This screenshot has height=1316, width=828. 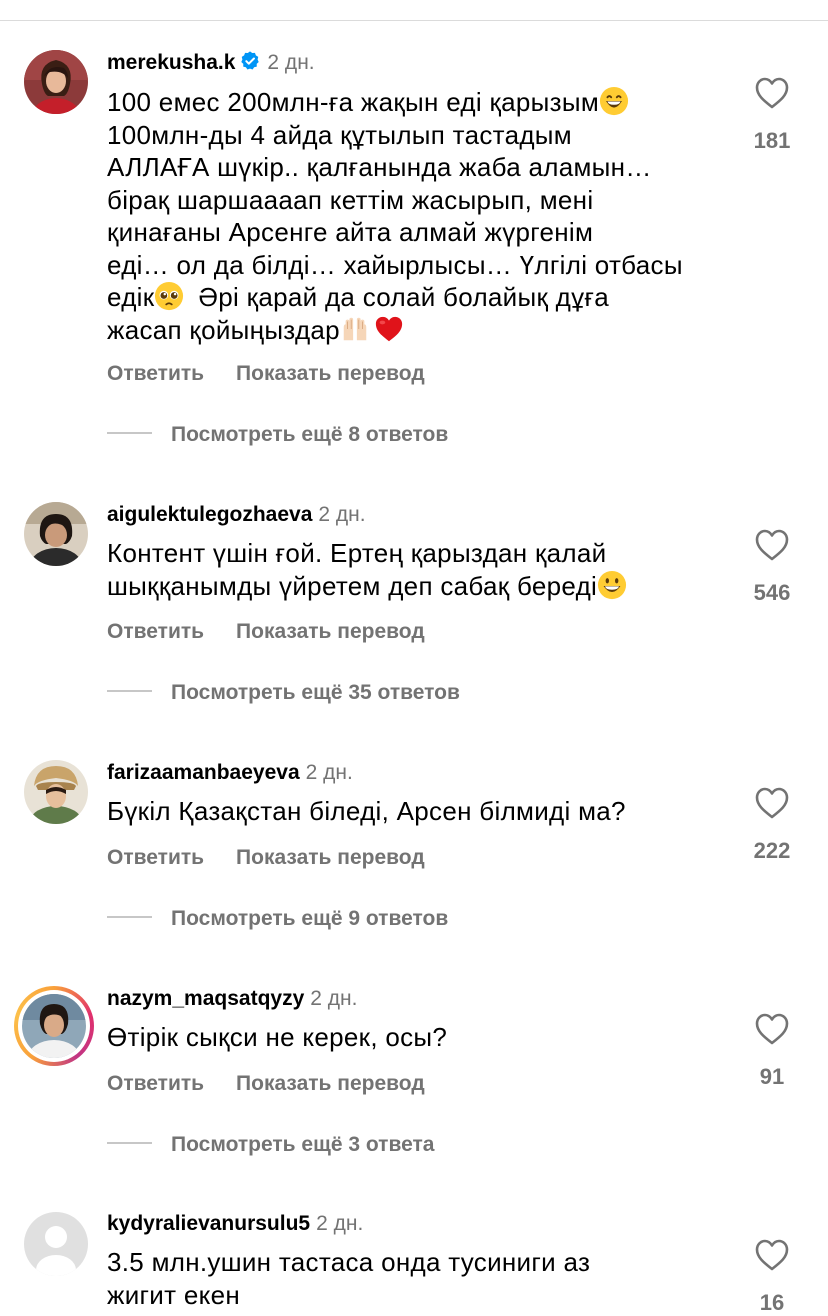 I want to click on comment-line: жигит екен, so click(x=173, y=1294).